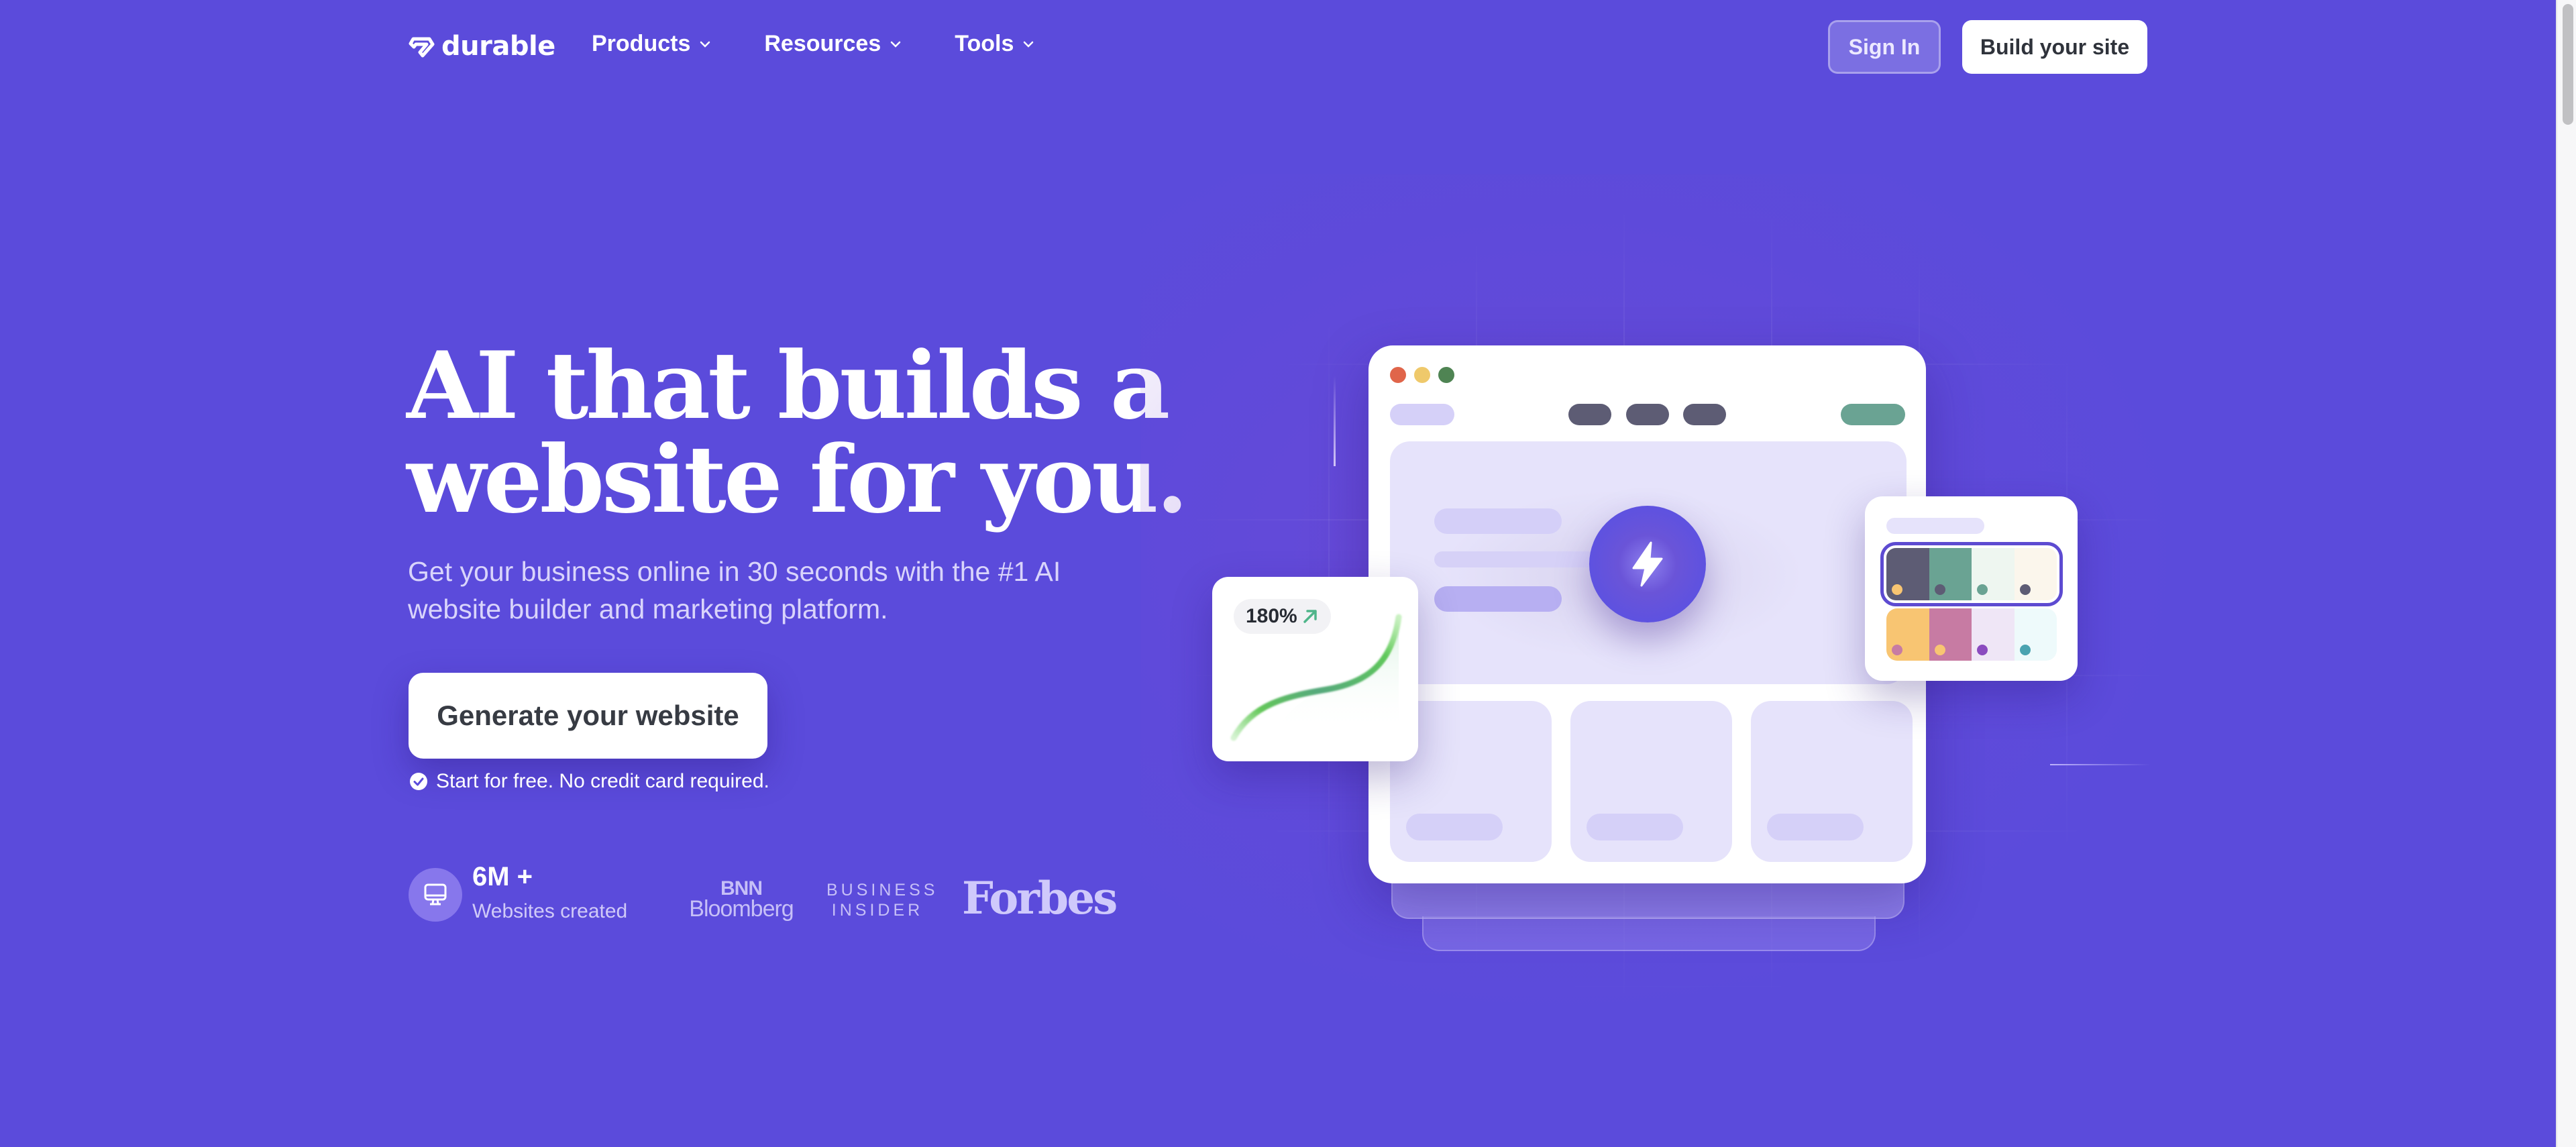  What do you see at coordinates (498, 46) in the screenshot?
I see `logo-wordmark: durable` at bounding box center [498, 46].